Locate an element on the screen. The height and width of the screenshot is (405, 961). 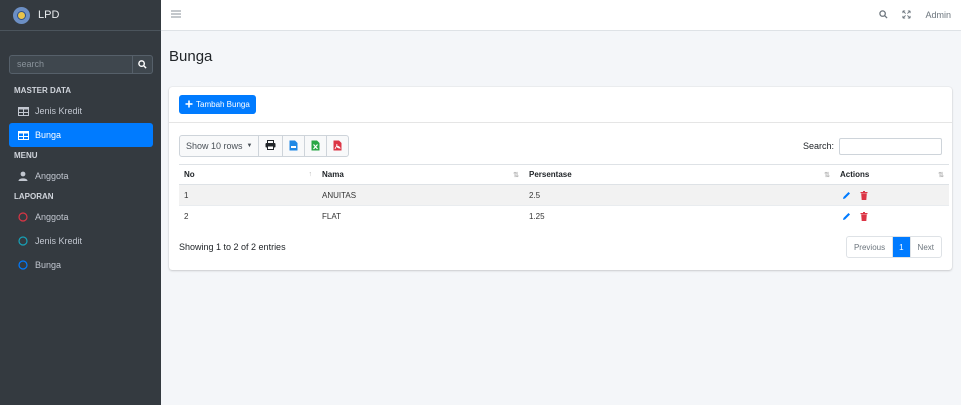
excel-export-button is located at coordinates (316, 146).